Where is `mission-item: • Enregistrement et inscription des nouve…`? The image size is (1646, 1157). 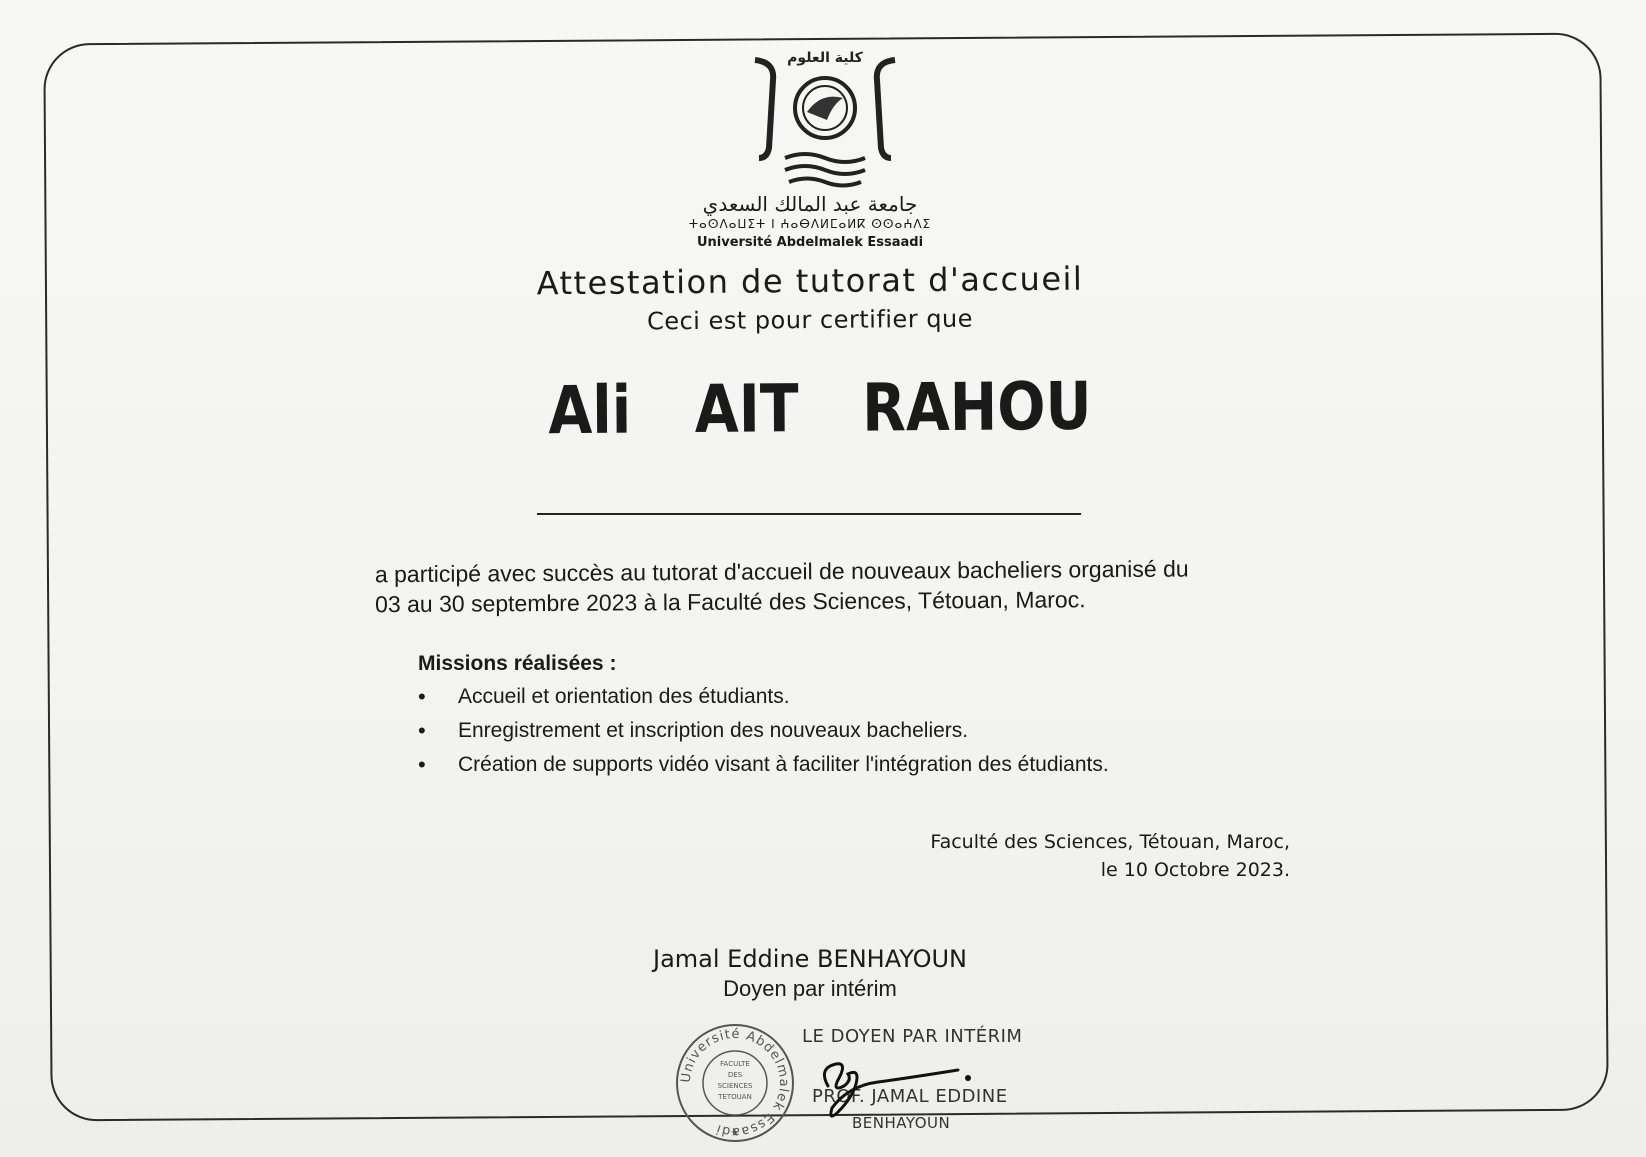 mission-item: • Enregistrement et inscription des nouve… is located at coordinates (763, 735).